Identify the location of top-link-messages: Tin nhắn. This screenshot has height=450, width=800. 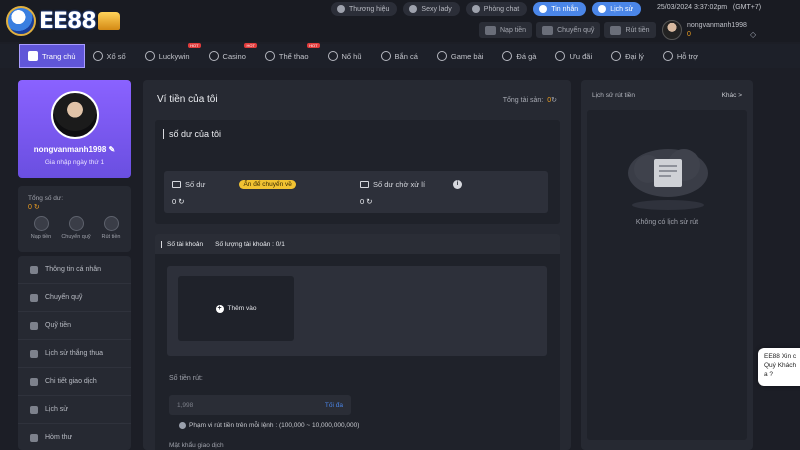
(560, 9).